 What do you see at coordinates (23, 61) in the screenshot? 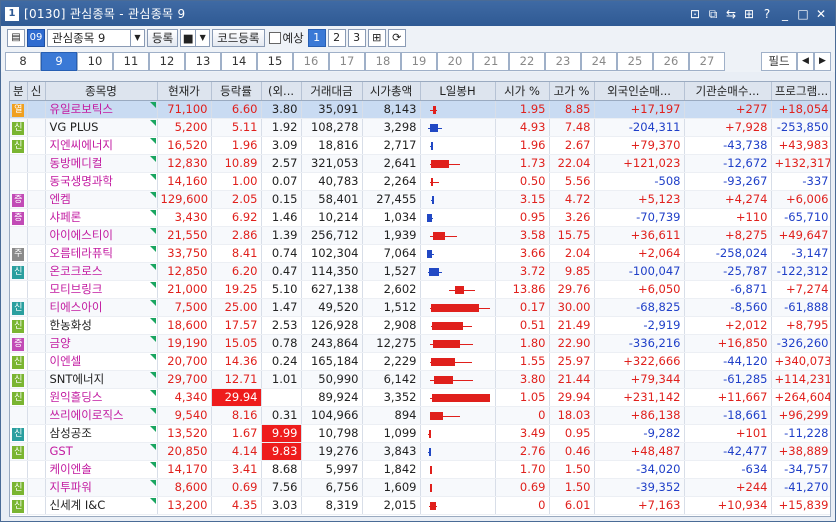
I see `tab-8: 8` at bounding box center [23, 61].